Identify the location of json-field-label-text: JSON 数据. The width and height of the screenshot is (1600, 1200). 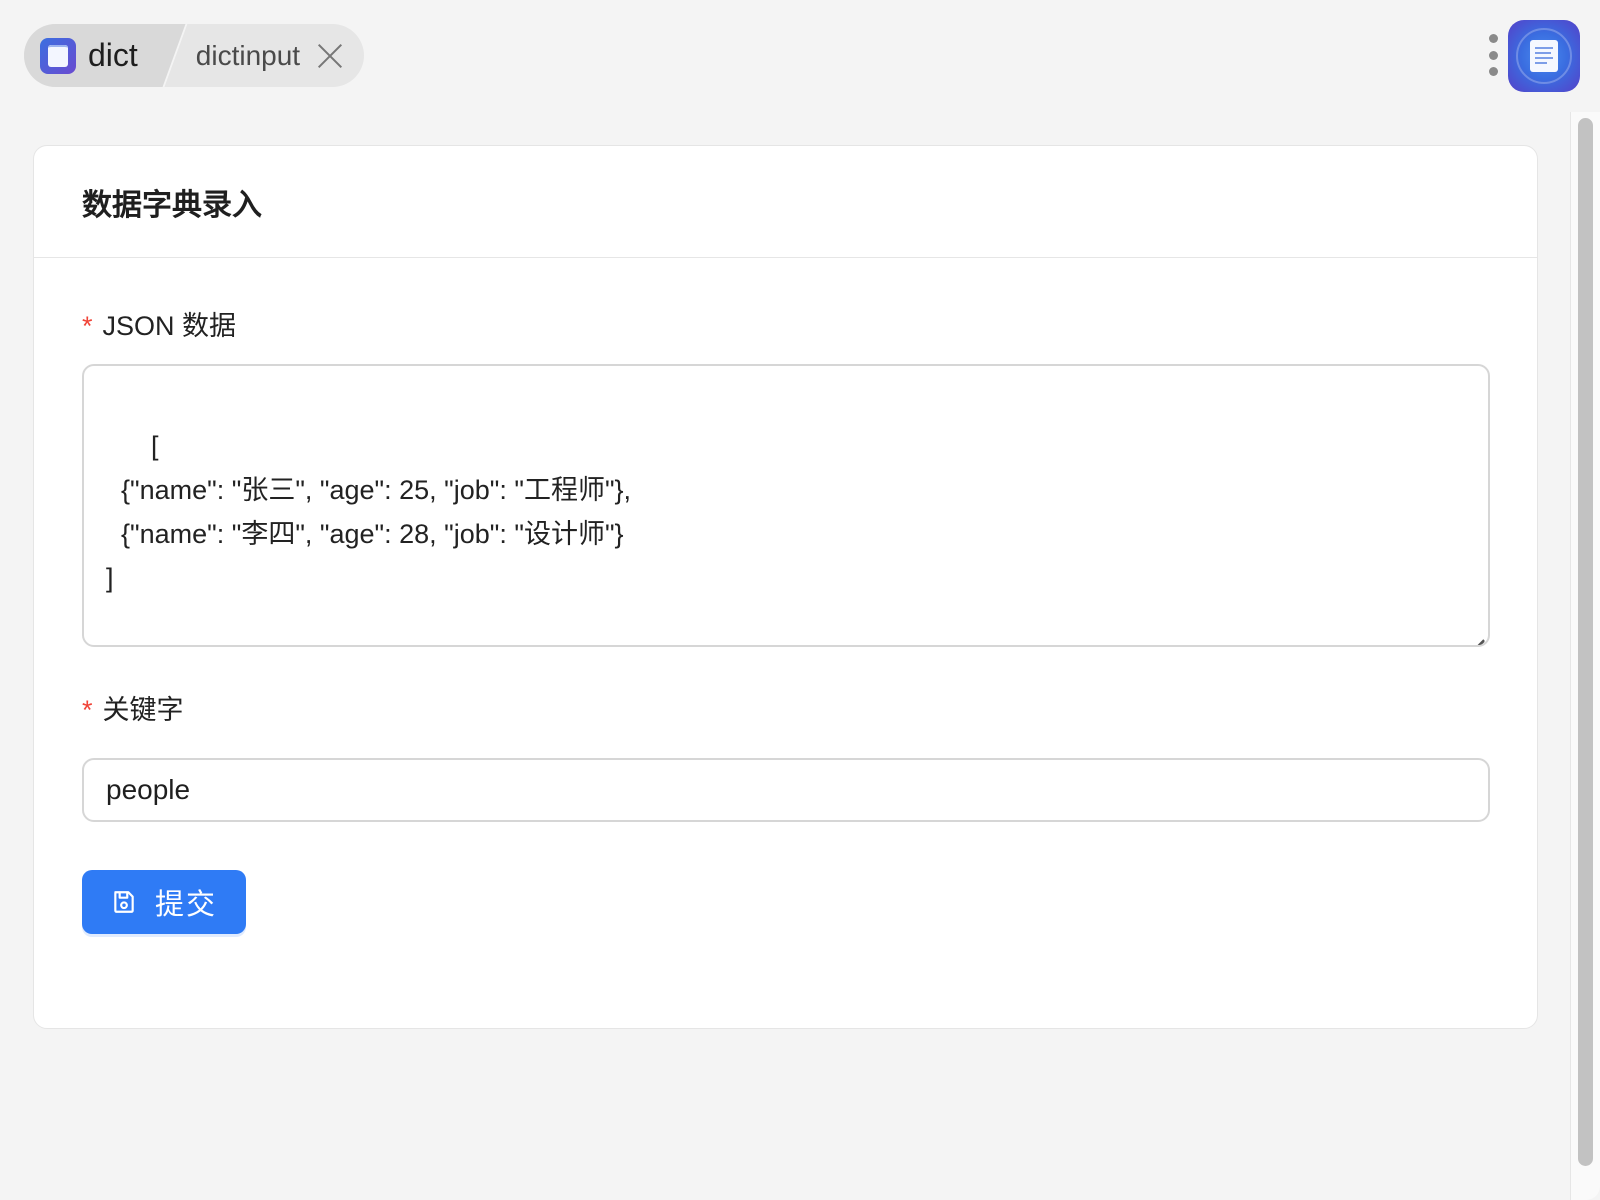
(169, 326).